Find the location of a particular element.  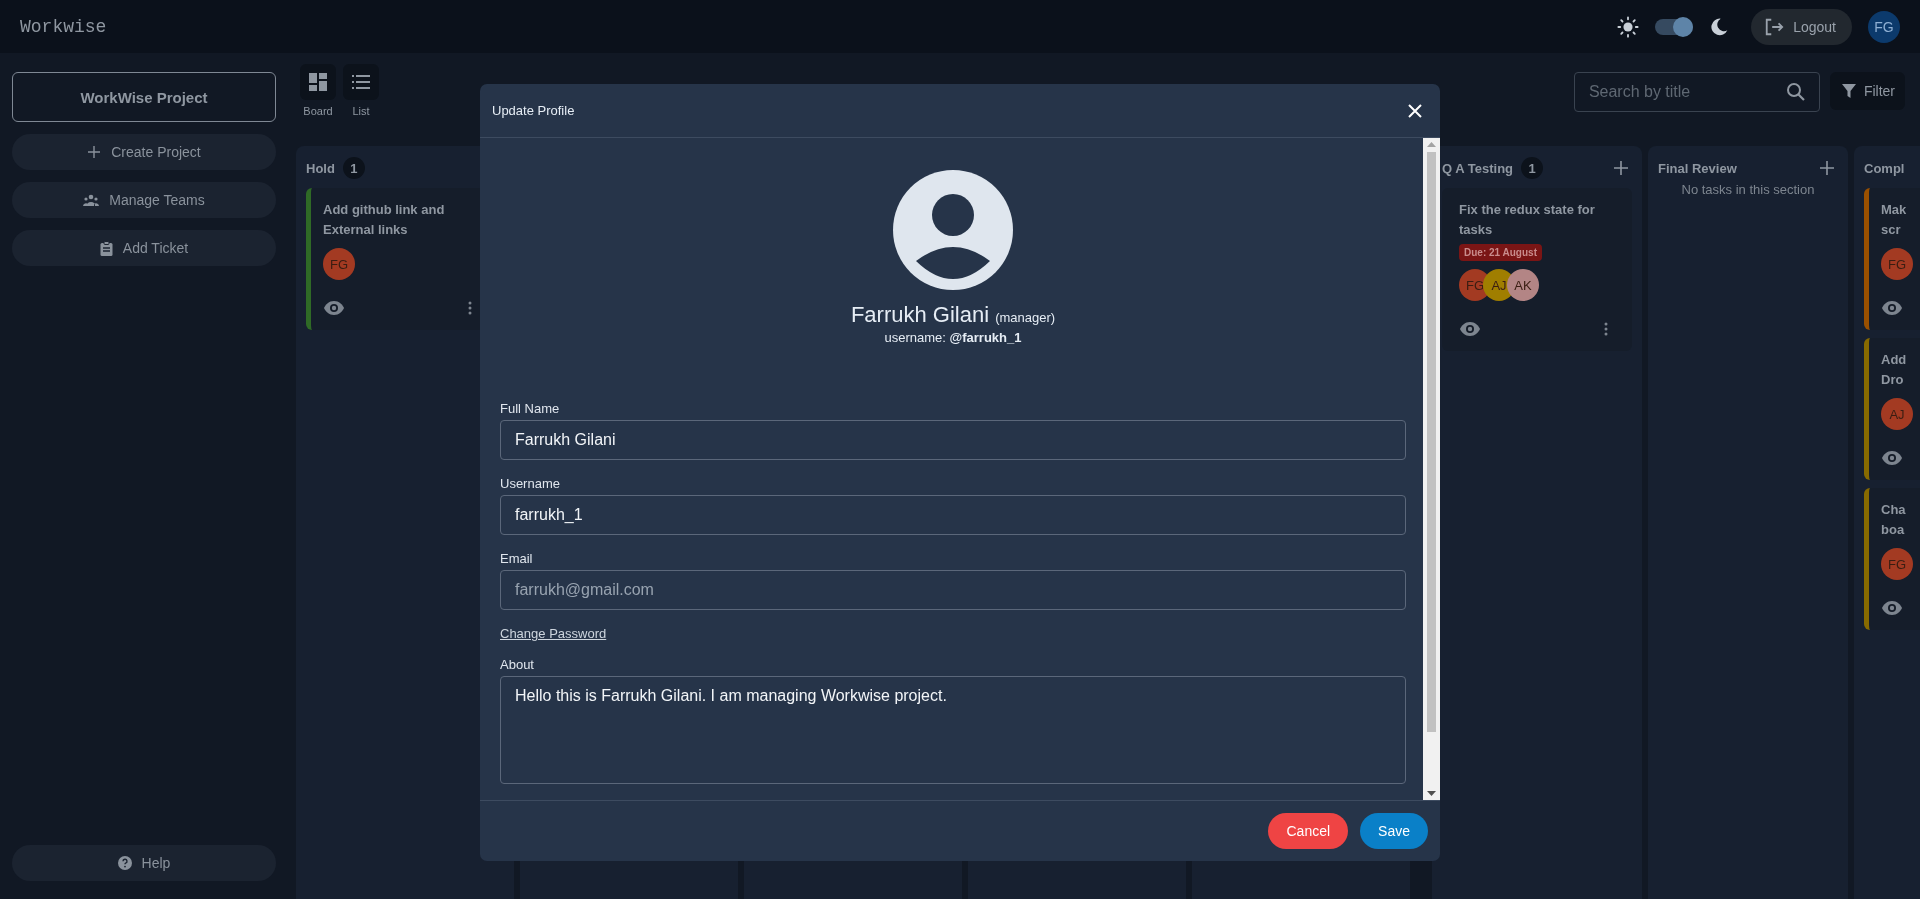

save-button: Save is located at coordinates (1394, 831).